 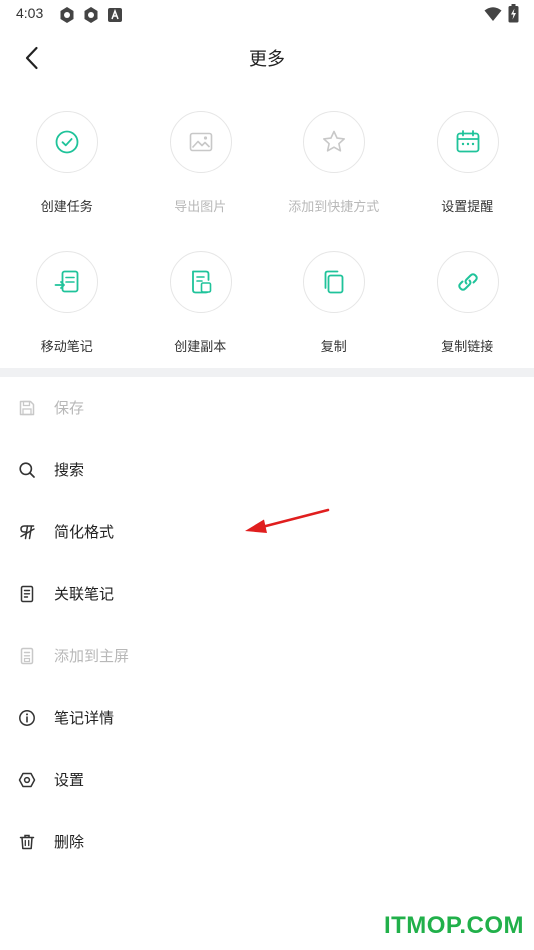 What do you see at coordinates (69, 408) in the screenshot?
I see `save-label: 保存` at bounding box center [69, 408].